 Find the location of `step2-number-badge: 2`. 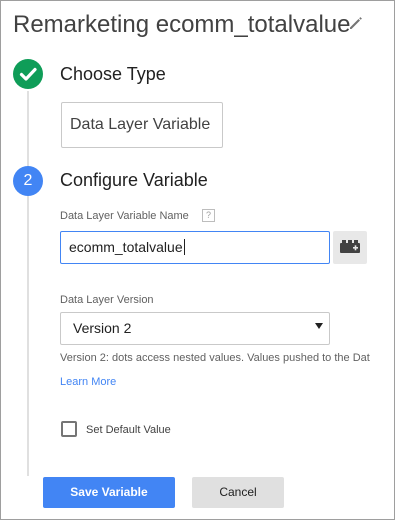

step2-number-badge: 2 is located at coordinates (28, 181).